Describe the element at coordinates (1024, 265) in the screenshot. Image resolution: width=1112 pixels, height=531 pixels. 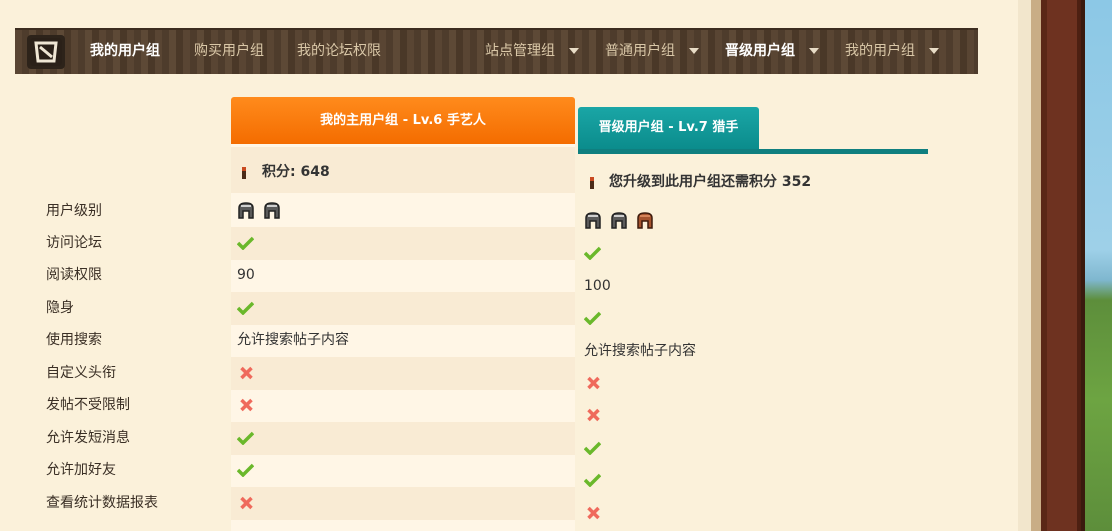
I see `frame-border-light` at that location.